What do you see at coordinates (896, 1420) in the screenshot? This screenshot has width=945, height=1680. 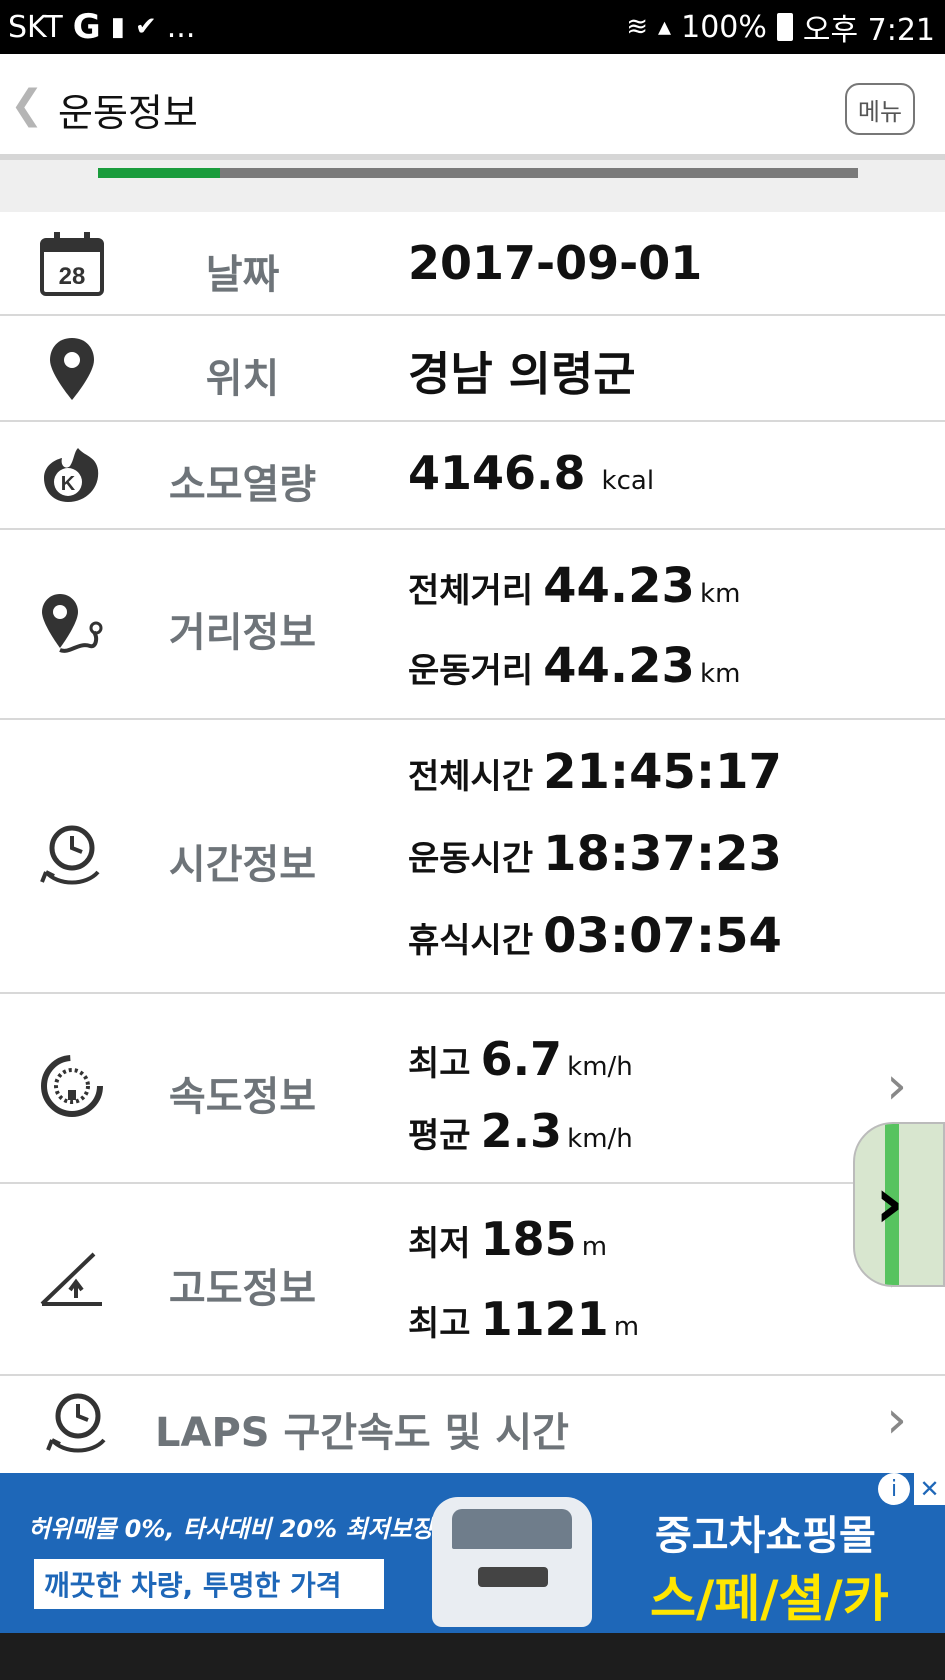 I see `laps-chevron-icon: ›` at bounding box center [896, 1420].